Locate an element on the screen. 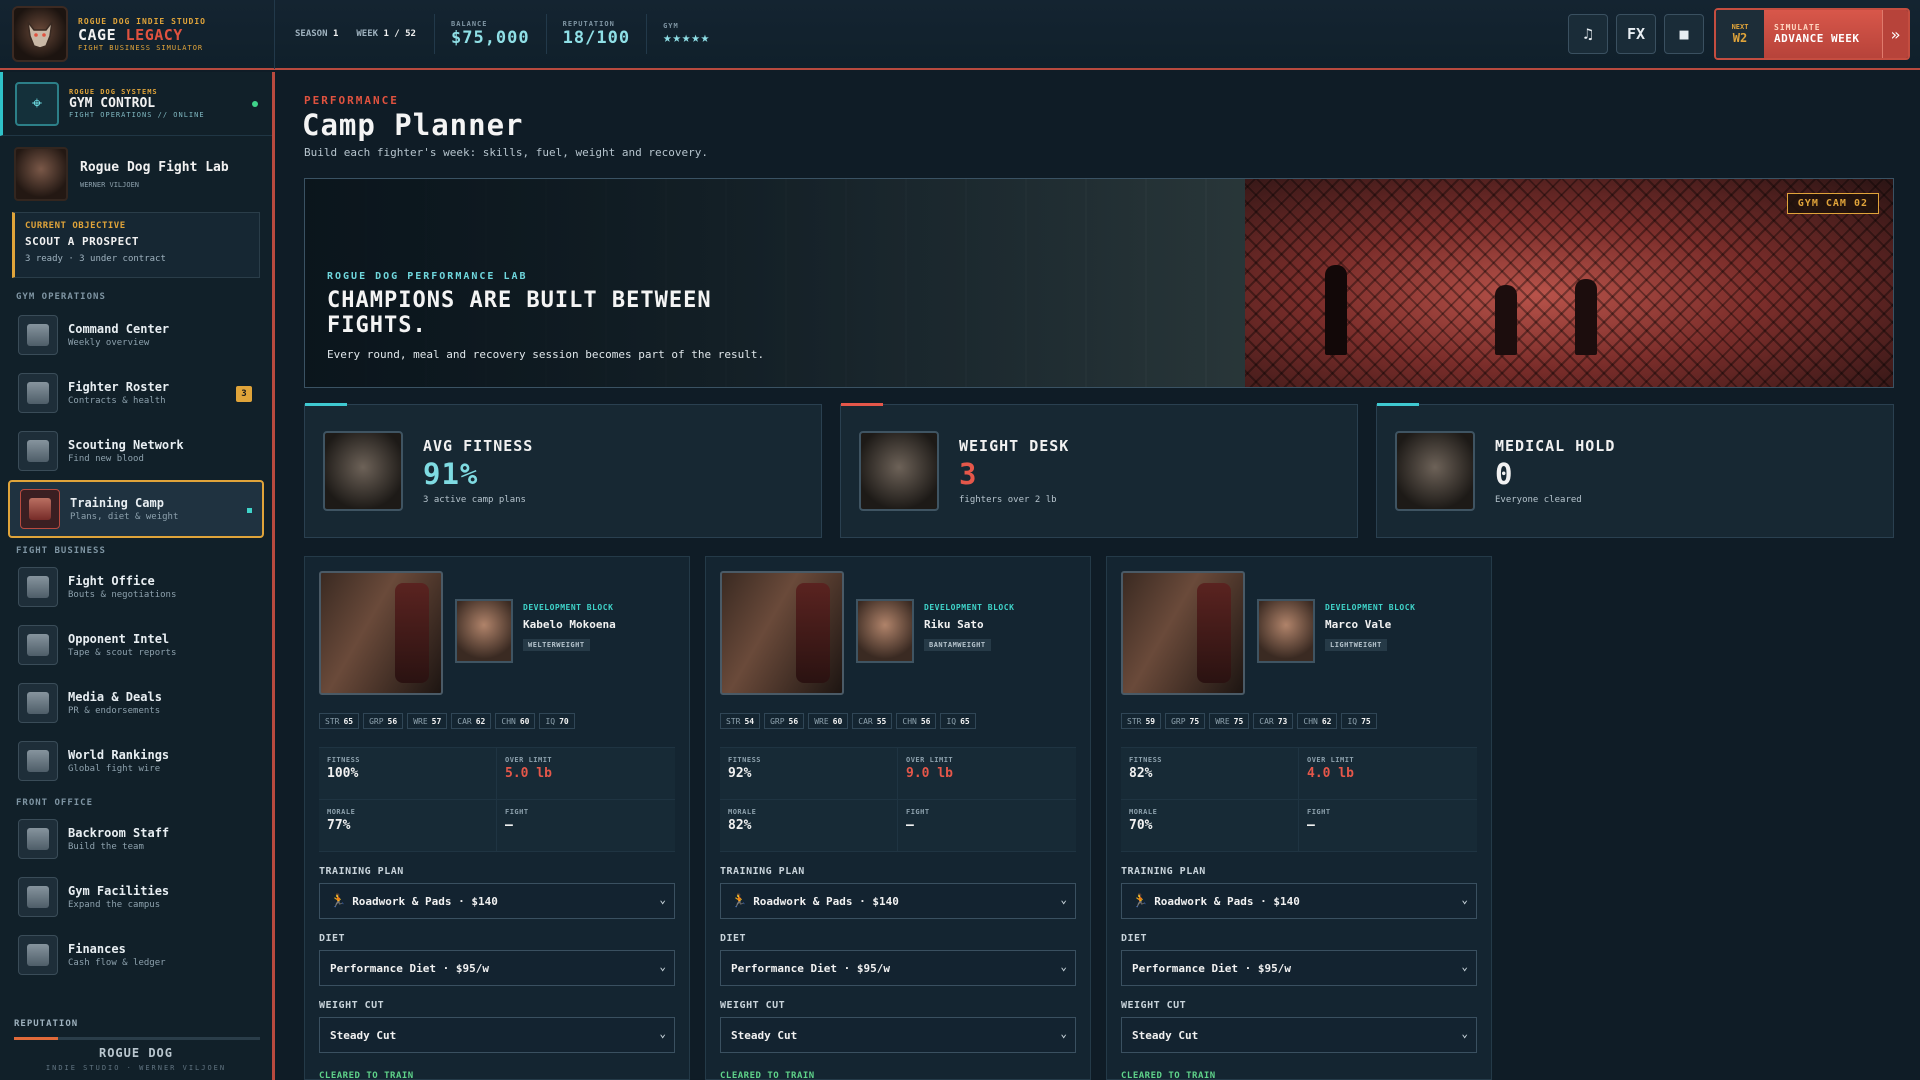  kpi-weight-desk: WEIGHT DESK 3 fighters over 2 lb is located at coordinates (1099, 470).